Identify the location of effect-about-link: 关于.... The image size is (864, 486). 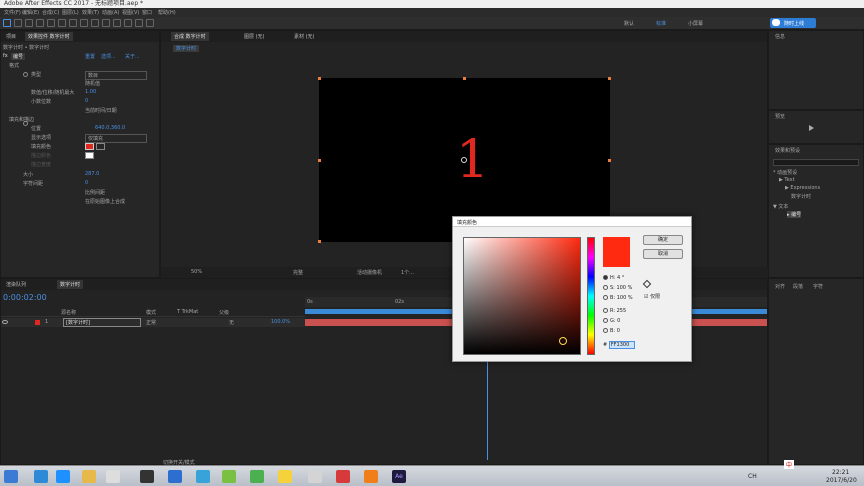
(132, 56).